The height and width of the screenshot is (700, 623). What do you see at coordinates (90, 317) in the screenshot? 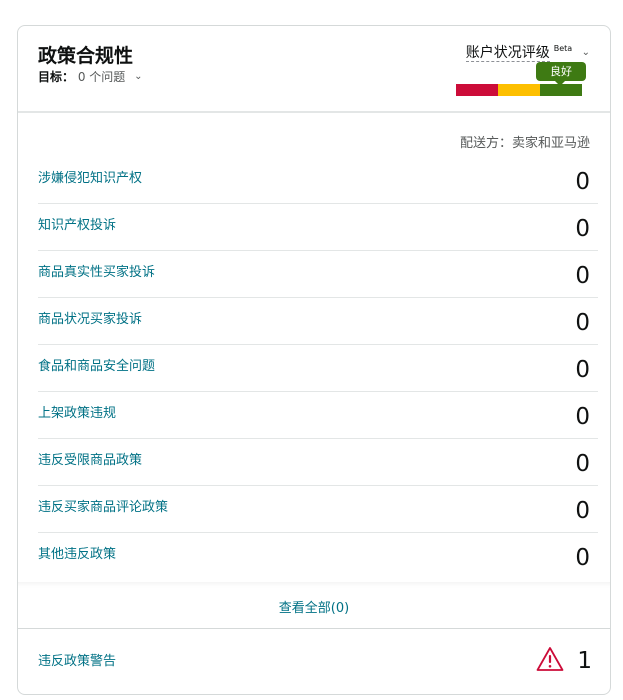
I see `violation-link: 商品状况买家投诉` at bounding box center [90, 317].